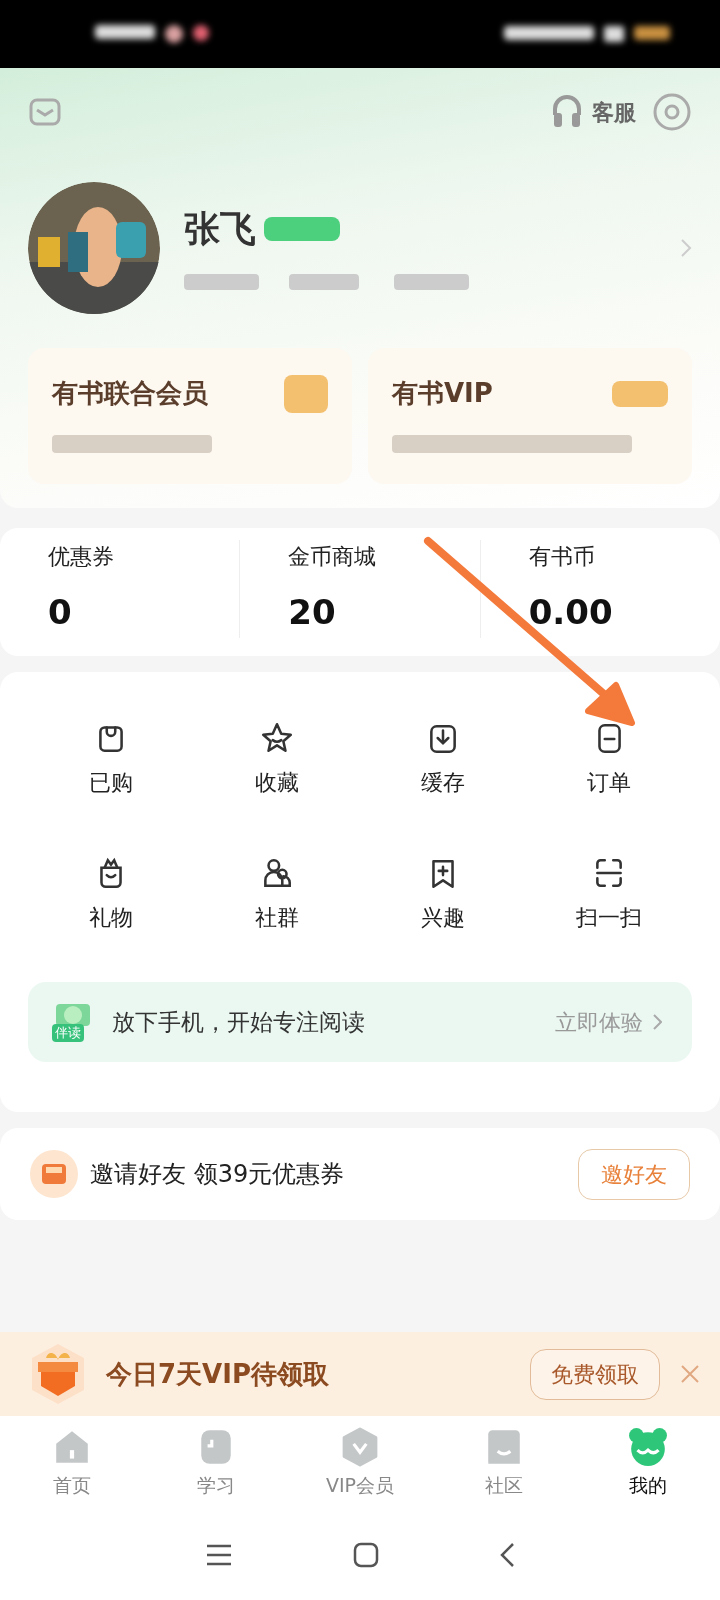 This screenshot has height=1600, width=720. I want to click on stat-label: 有书币, so click(612, 556).